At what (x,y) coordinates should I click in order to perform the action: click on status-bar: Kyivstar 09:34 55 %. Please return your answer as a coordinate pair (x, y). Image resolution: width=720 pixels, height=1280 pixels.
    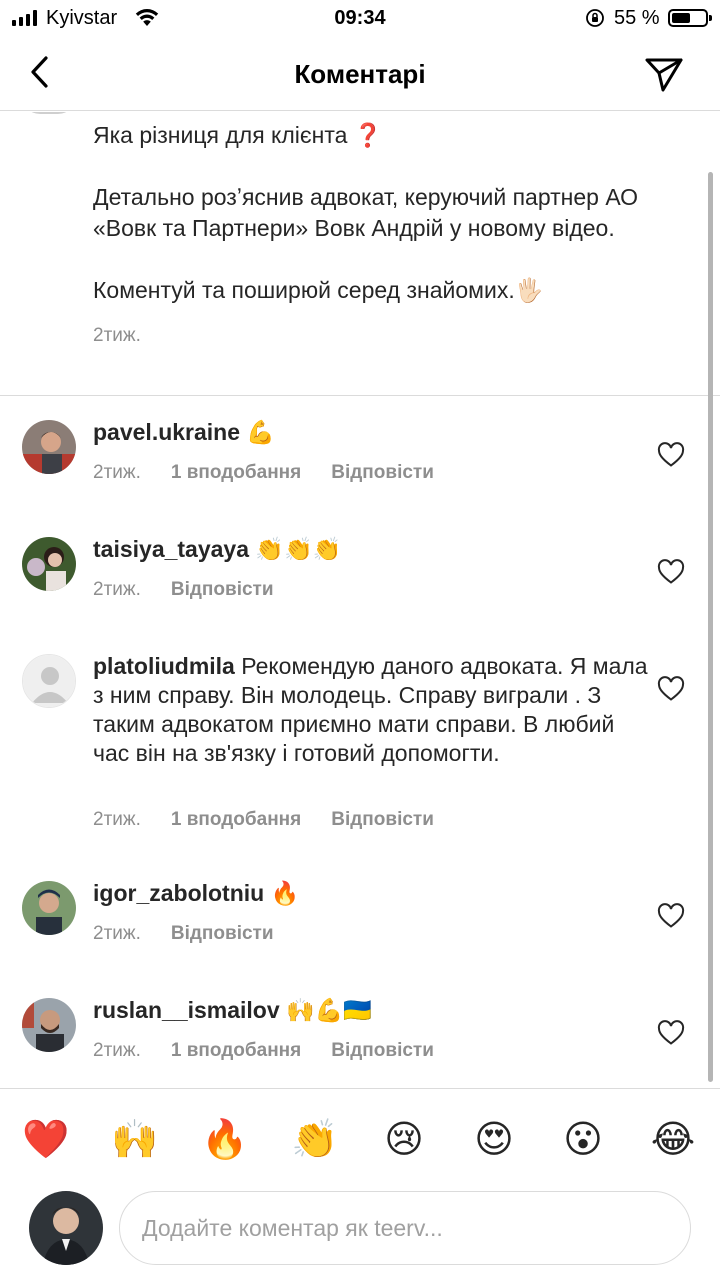
    Looking at the image, I should click on (360, 19).